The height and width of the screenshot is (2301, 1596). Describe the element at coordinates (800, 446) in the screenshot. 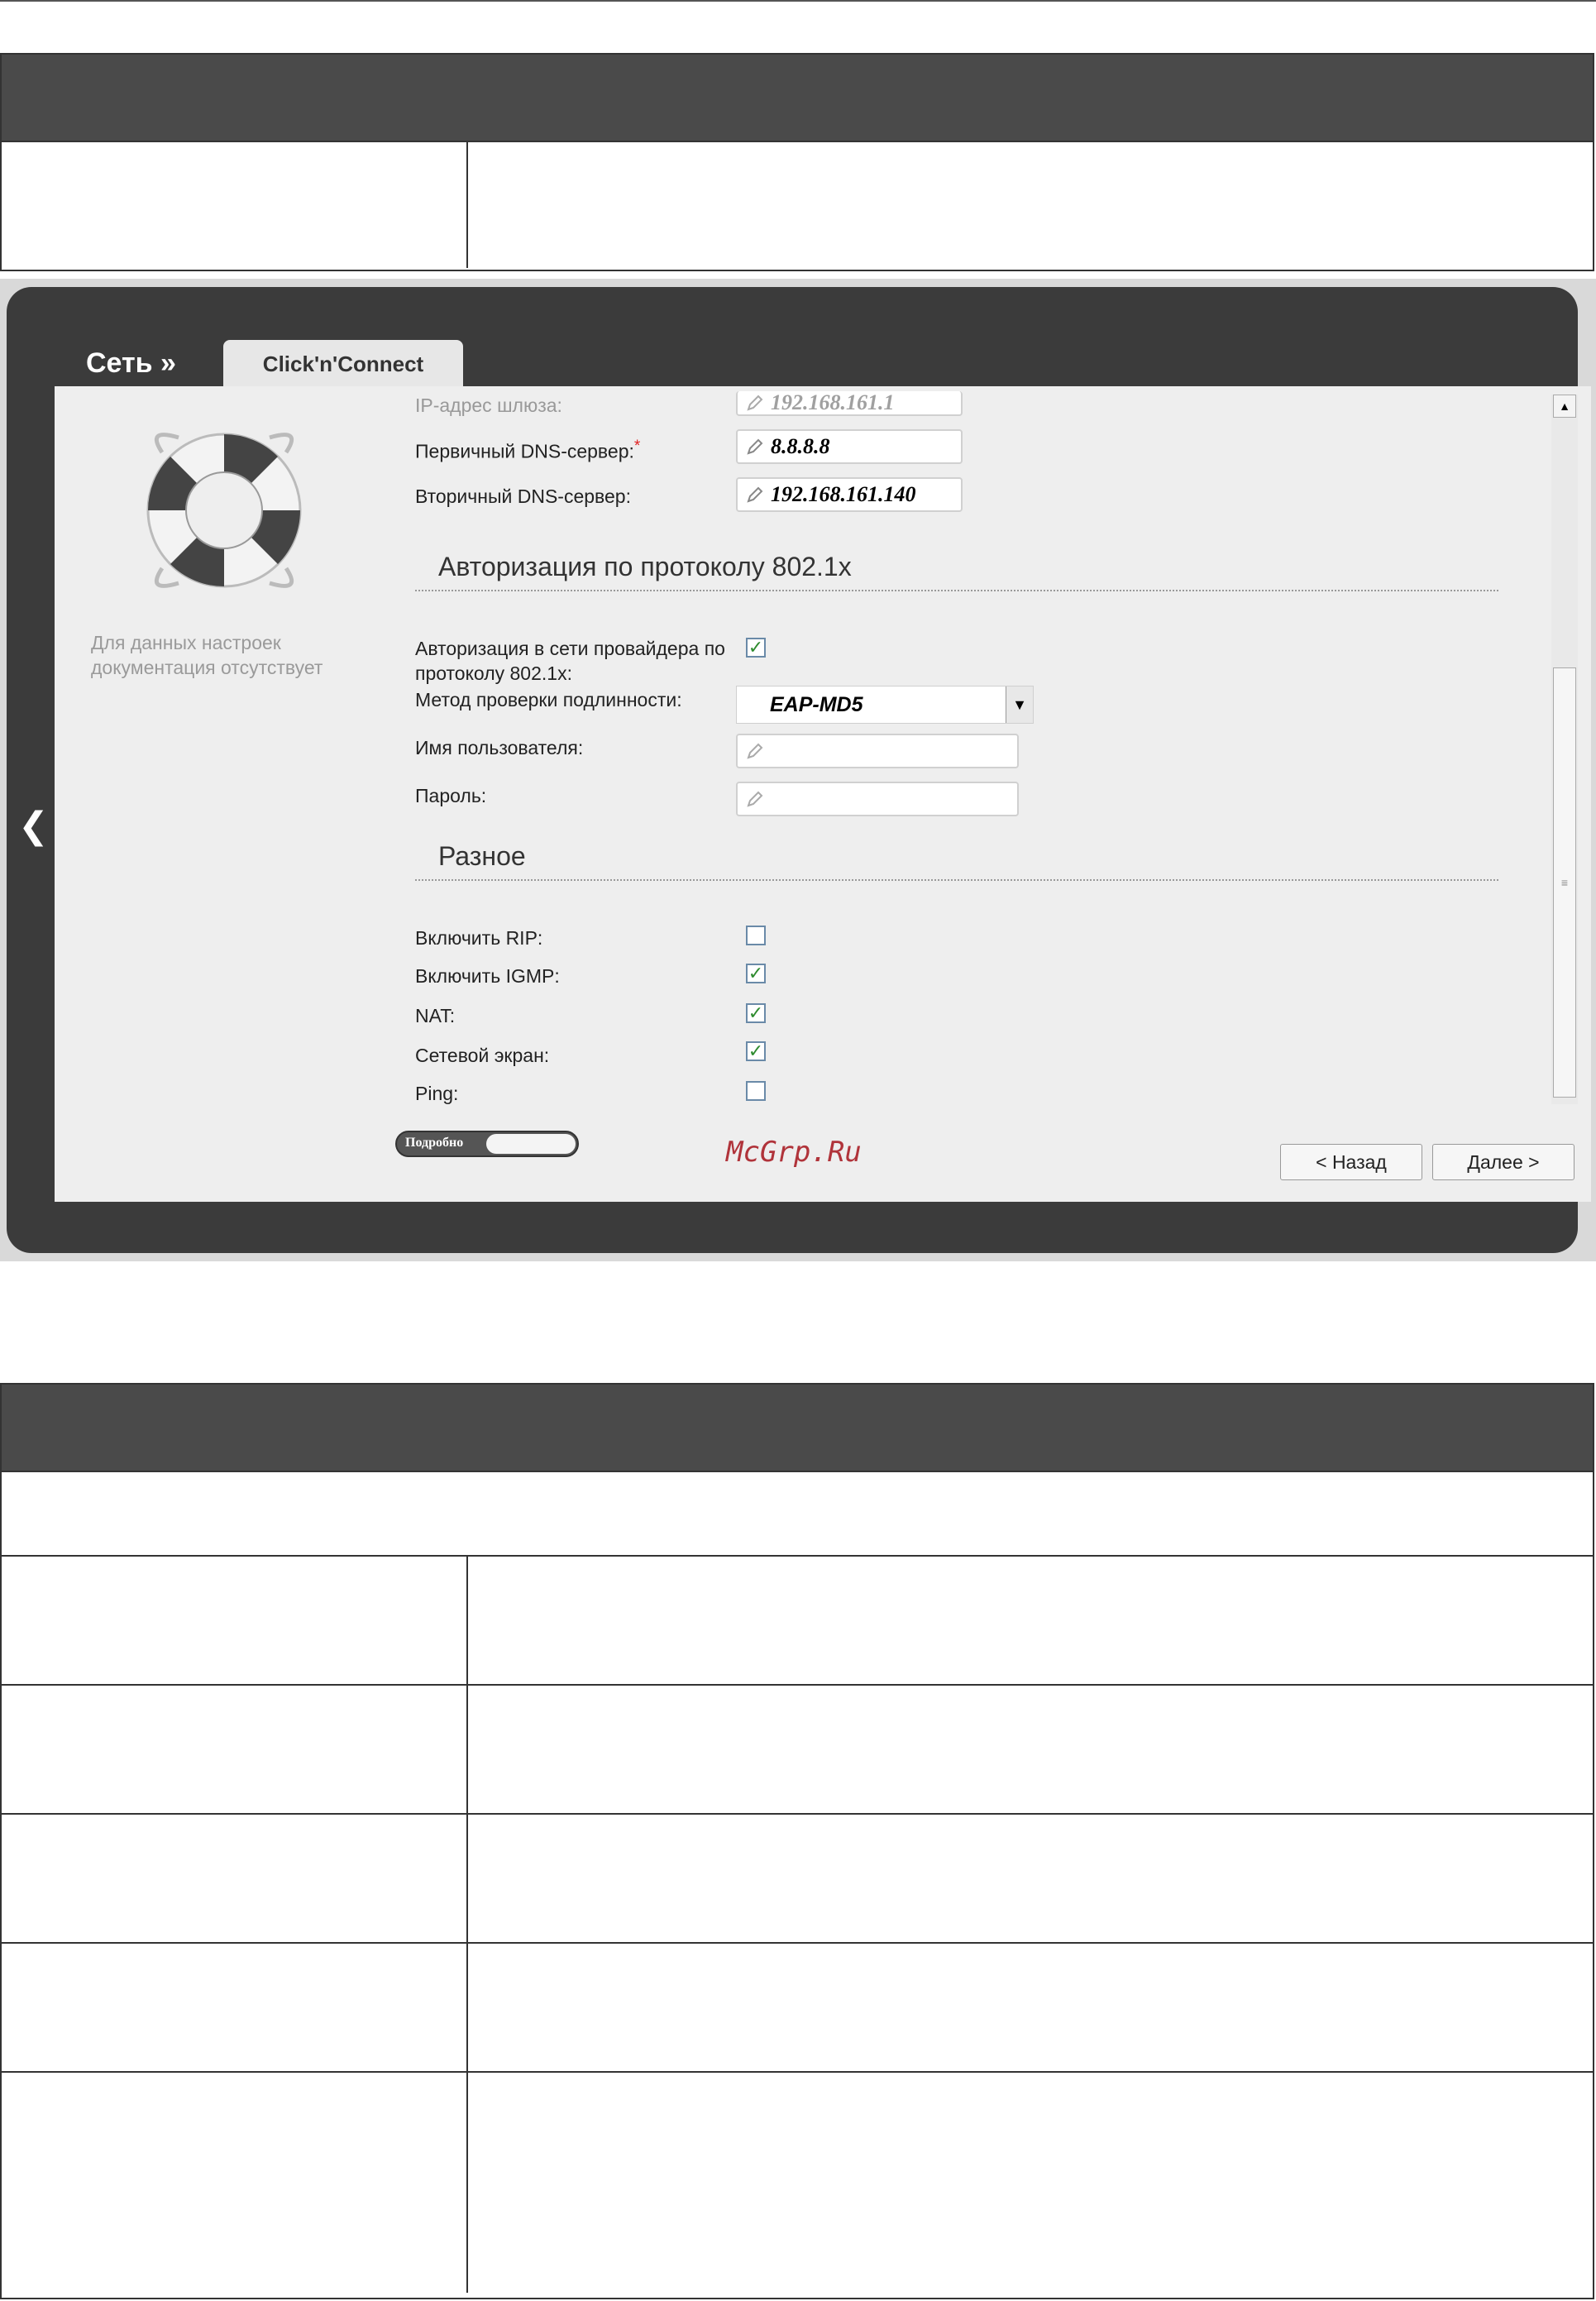

I see `dns1-value: 8.8.8.8` at that location.